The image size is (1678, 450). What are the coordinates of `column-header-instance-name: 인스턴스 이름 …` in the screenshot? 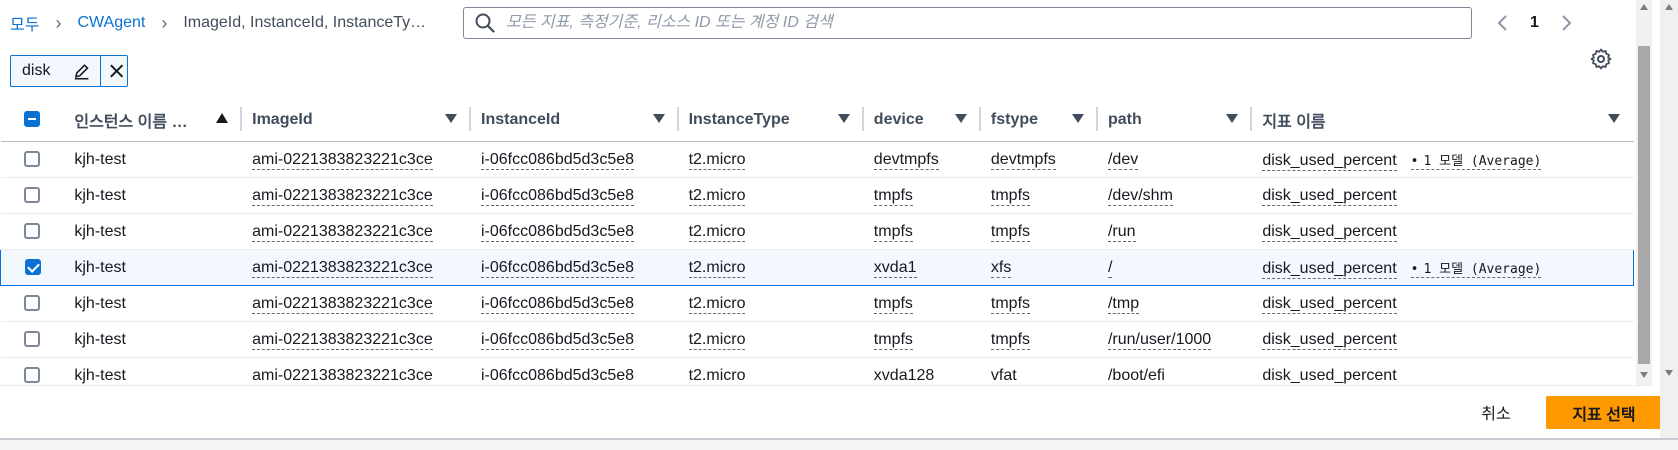 It's located at (153, 120).